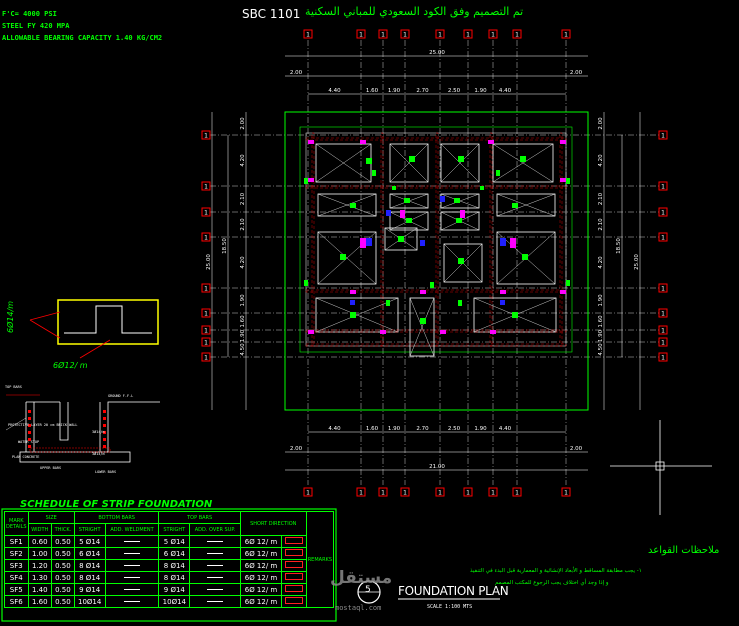  Describe the element at coordinates (39, 589) in the screenshot. I see `row-width: 1.40` at that location.